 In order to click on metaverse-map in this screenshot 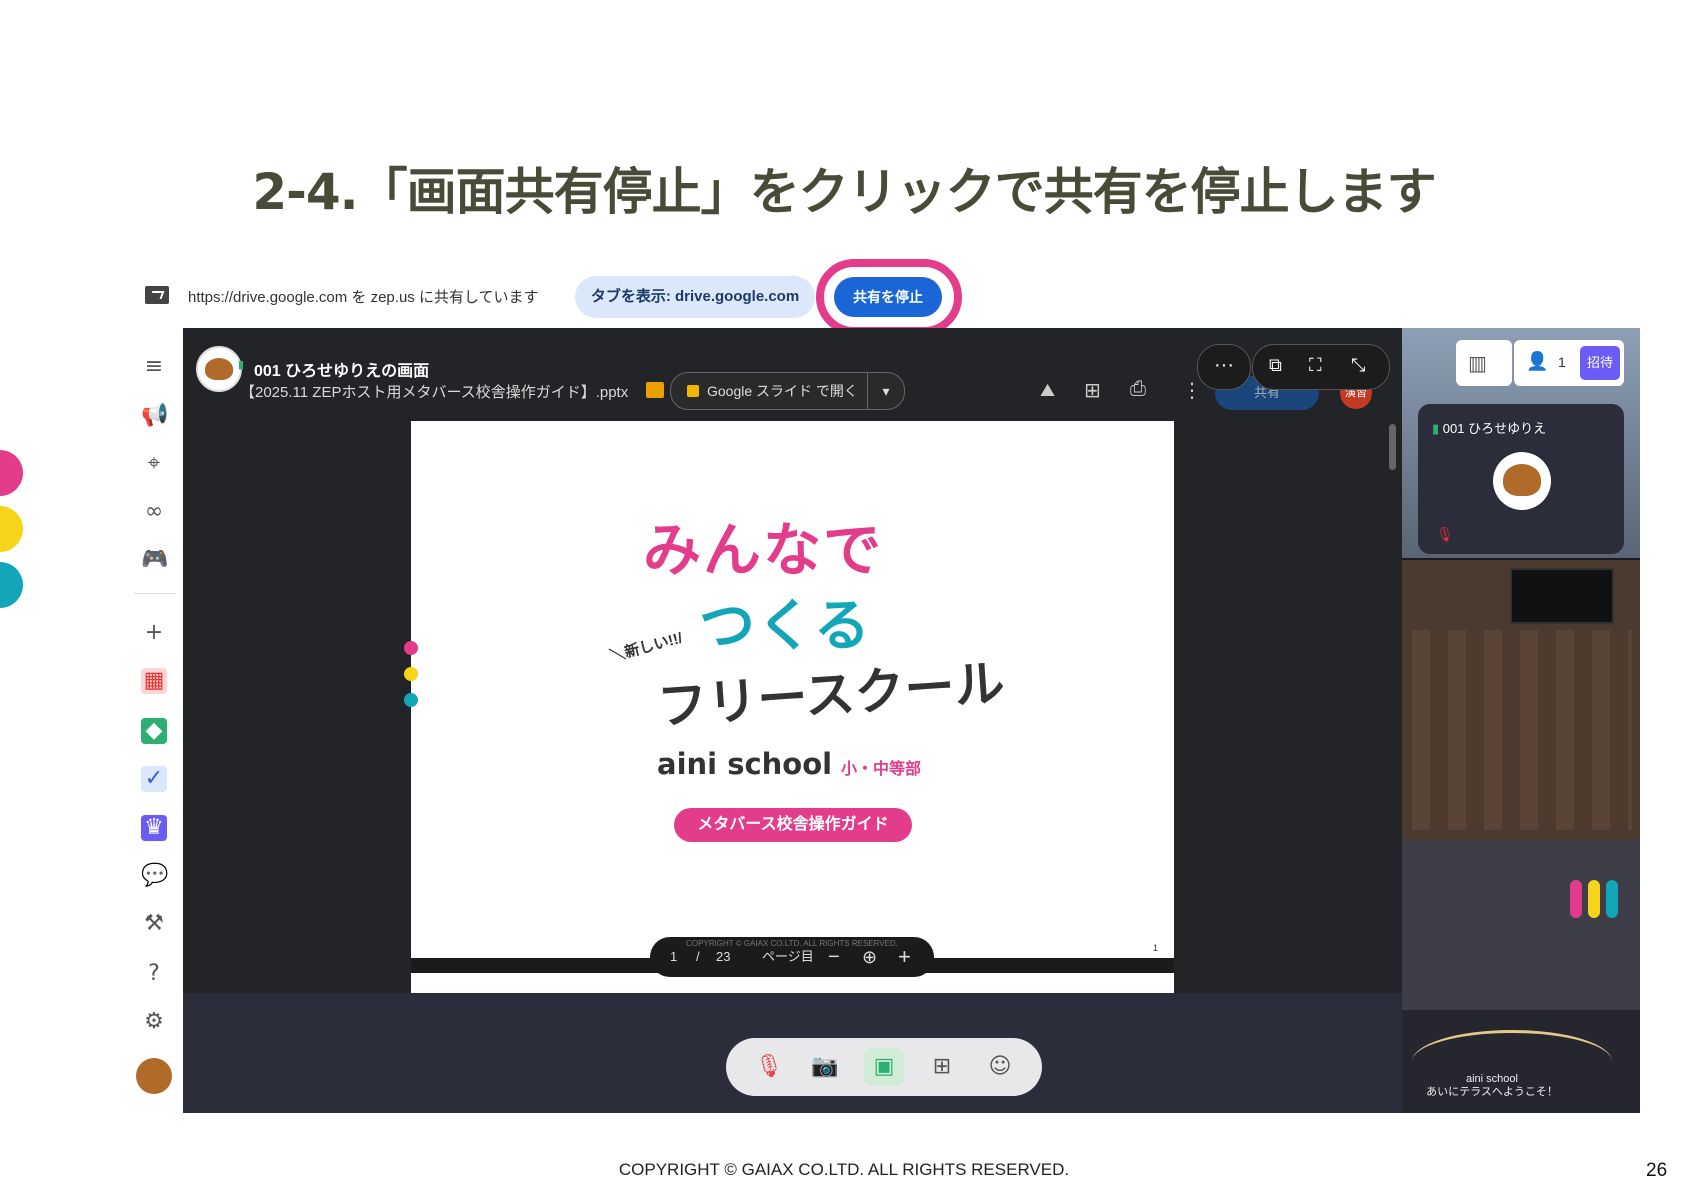, I will do `click(1521, 700)`.